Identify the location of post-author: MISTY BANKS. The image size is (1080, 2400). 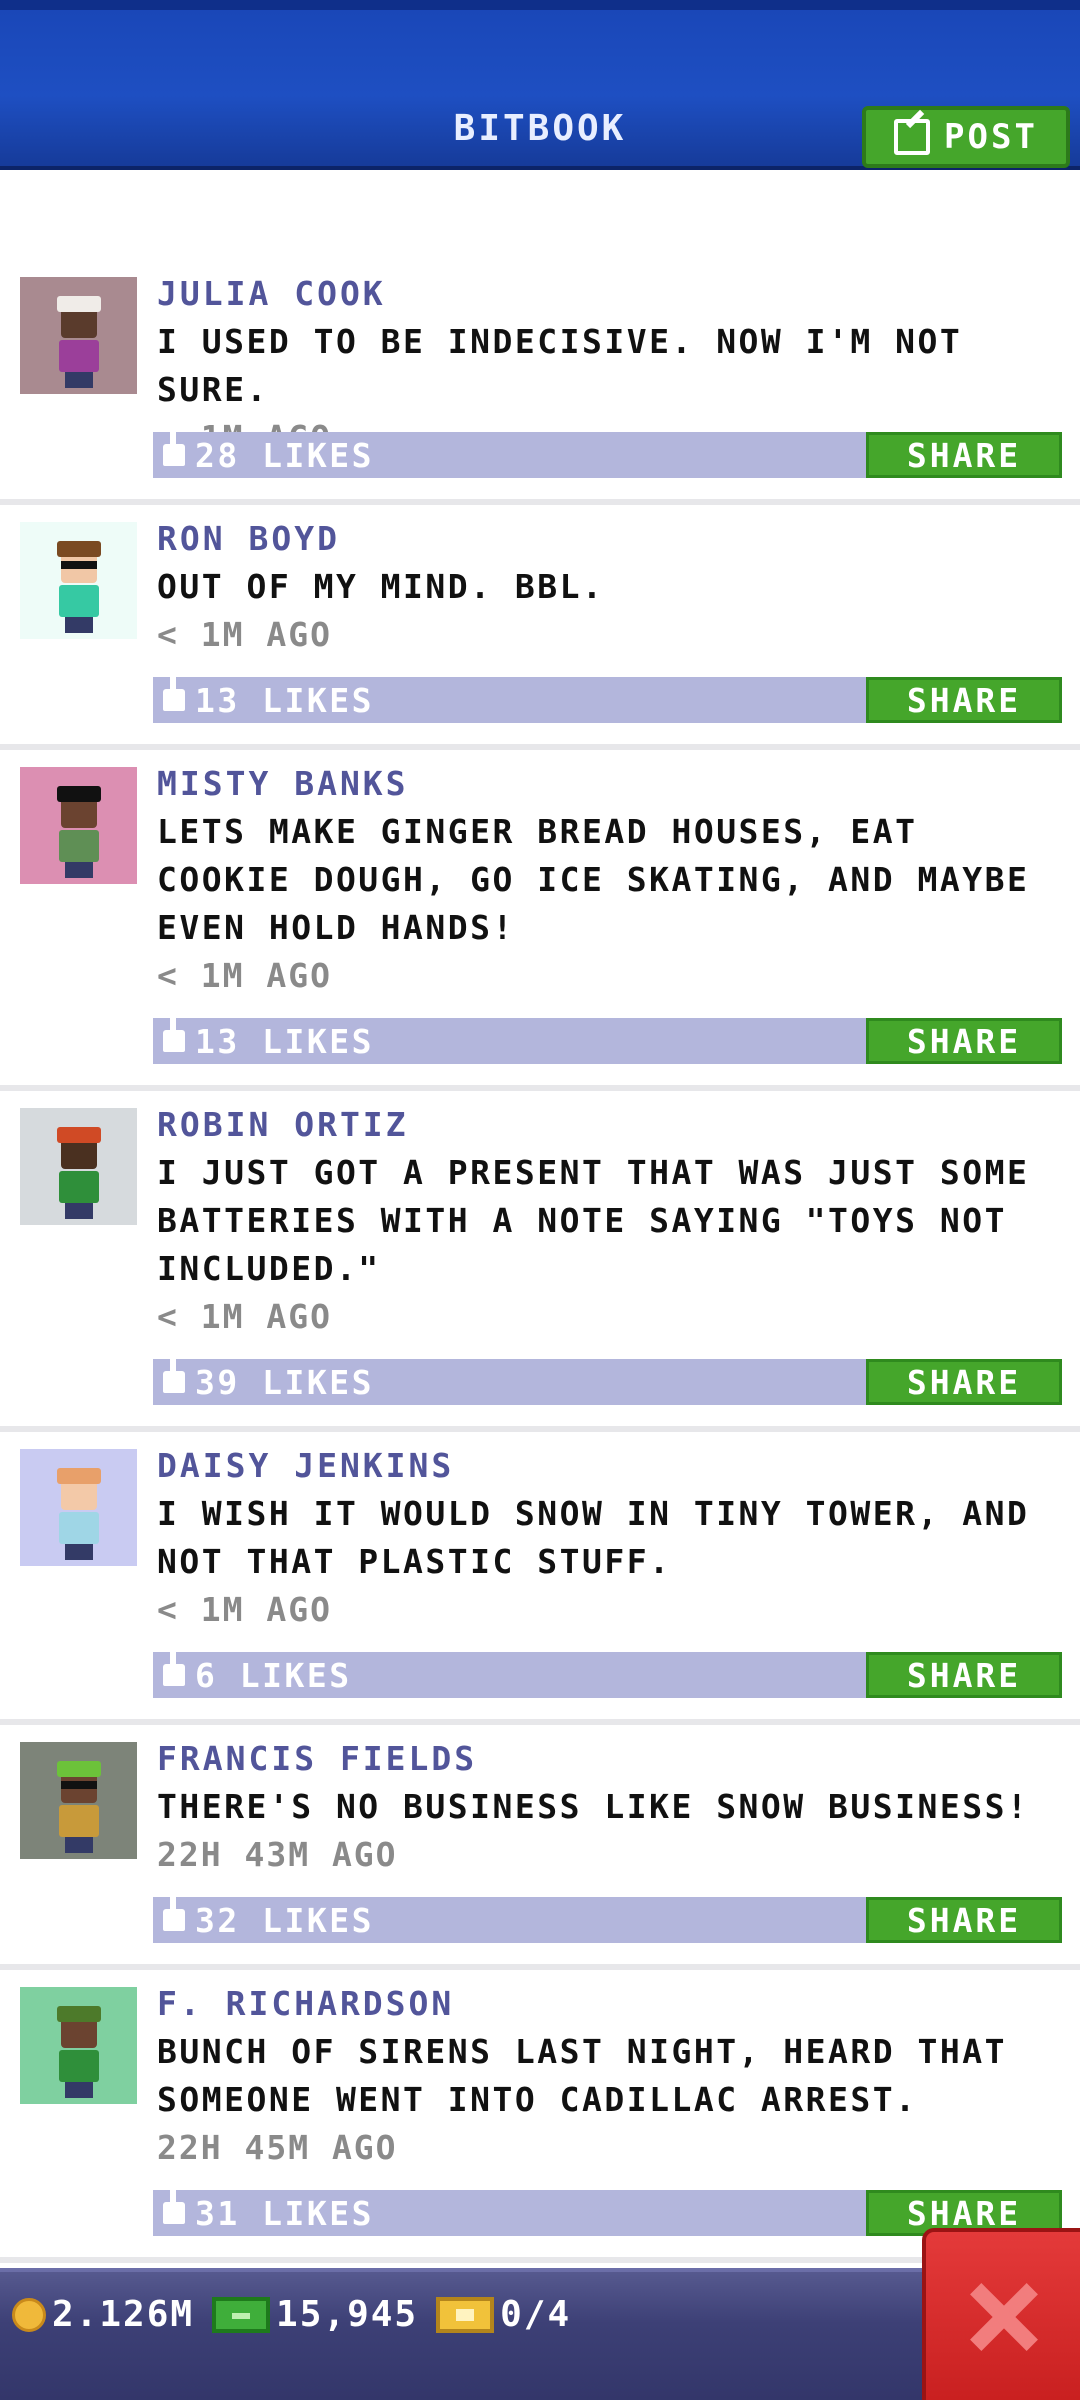
(609, 784).